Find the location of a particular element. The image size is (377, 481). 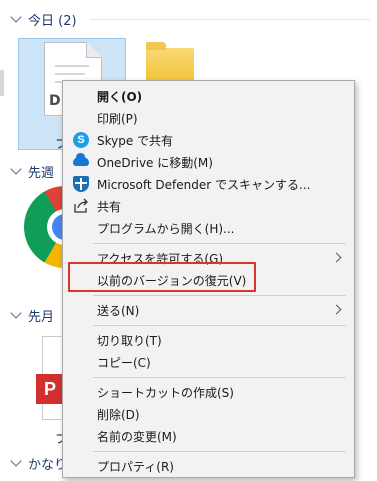

share-icon is located at coordinates (81, 206).